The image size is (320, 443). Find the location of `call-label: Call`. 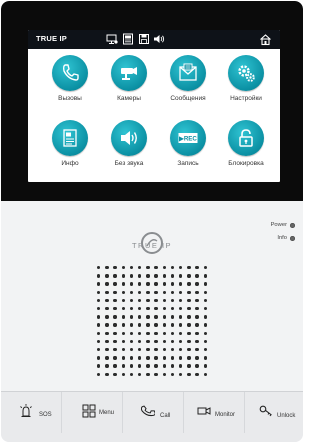

call-label: Call is located at coordinates (165, 416).